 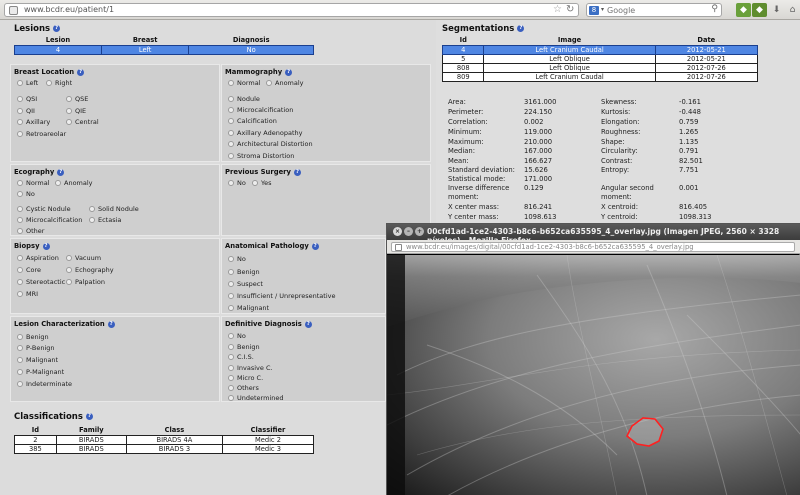 I want to click on option-left: Left, so click(x=27, y=83).